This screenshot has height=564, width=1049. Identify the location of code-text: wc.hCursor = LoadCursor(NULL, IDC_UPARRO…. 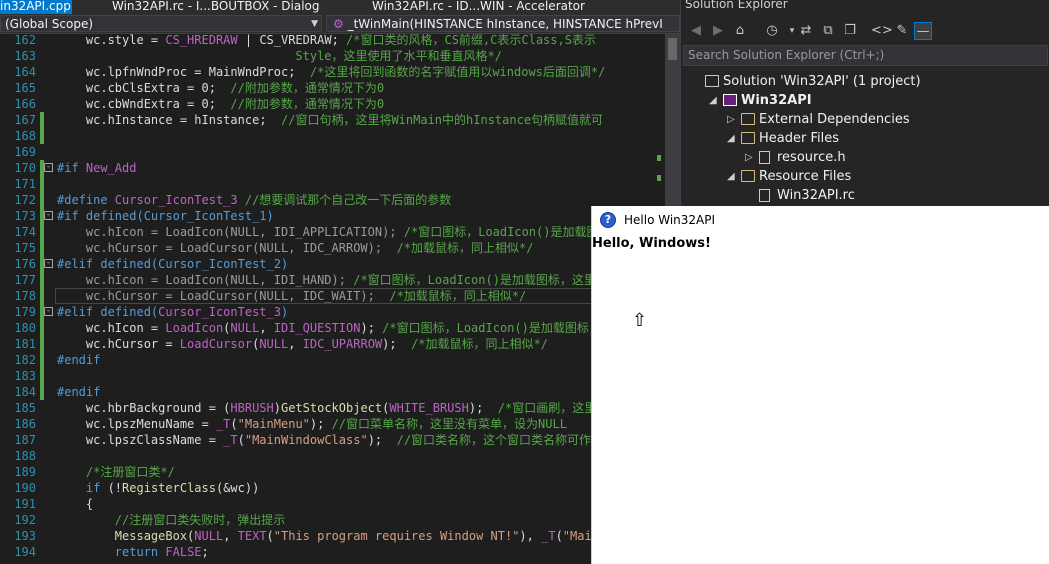
(302, 344).